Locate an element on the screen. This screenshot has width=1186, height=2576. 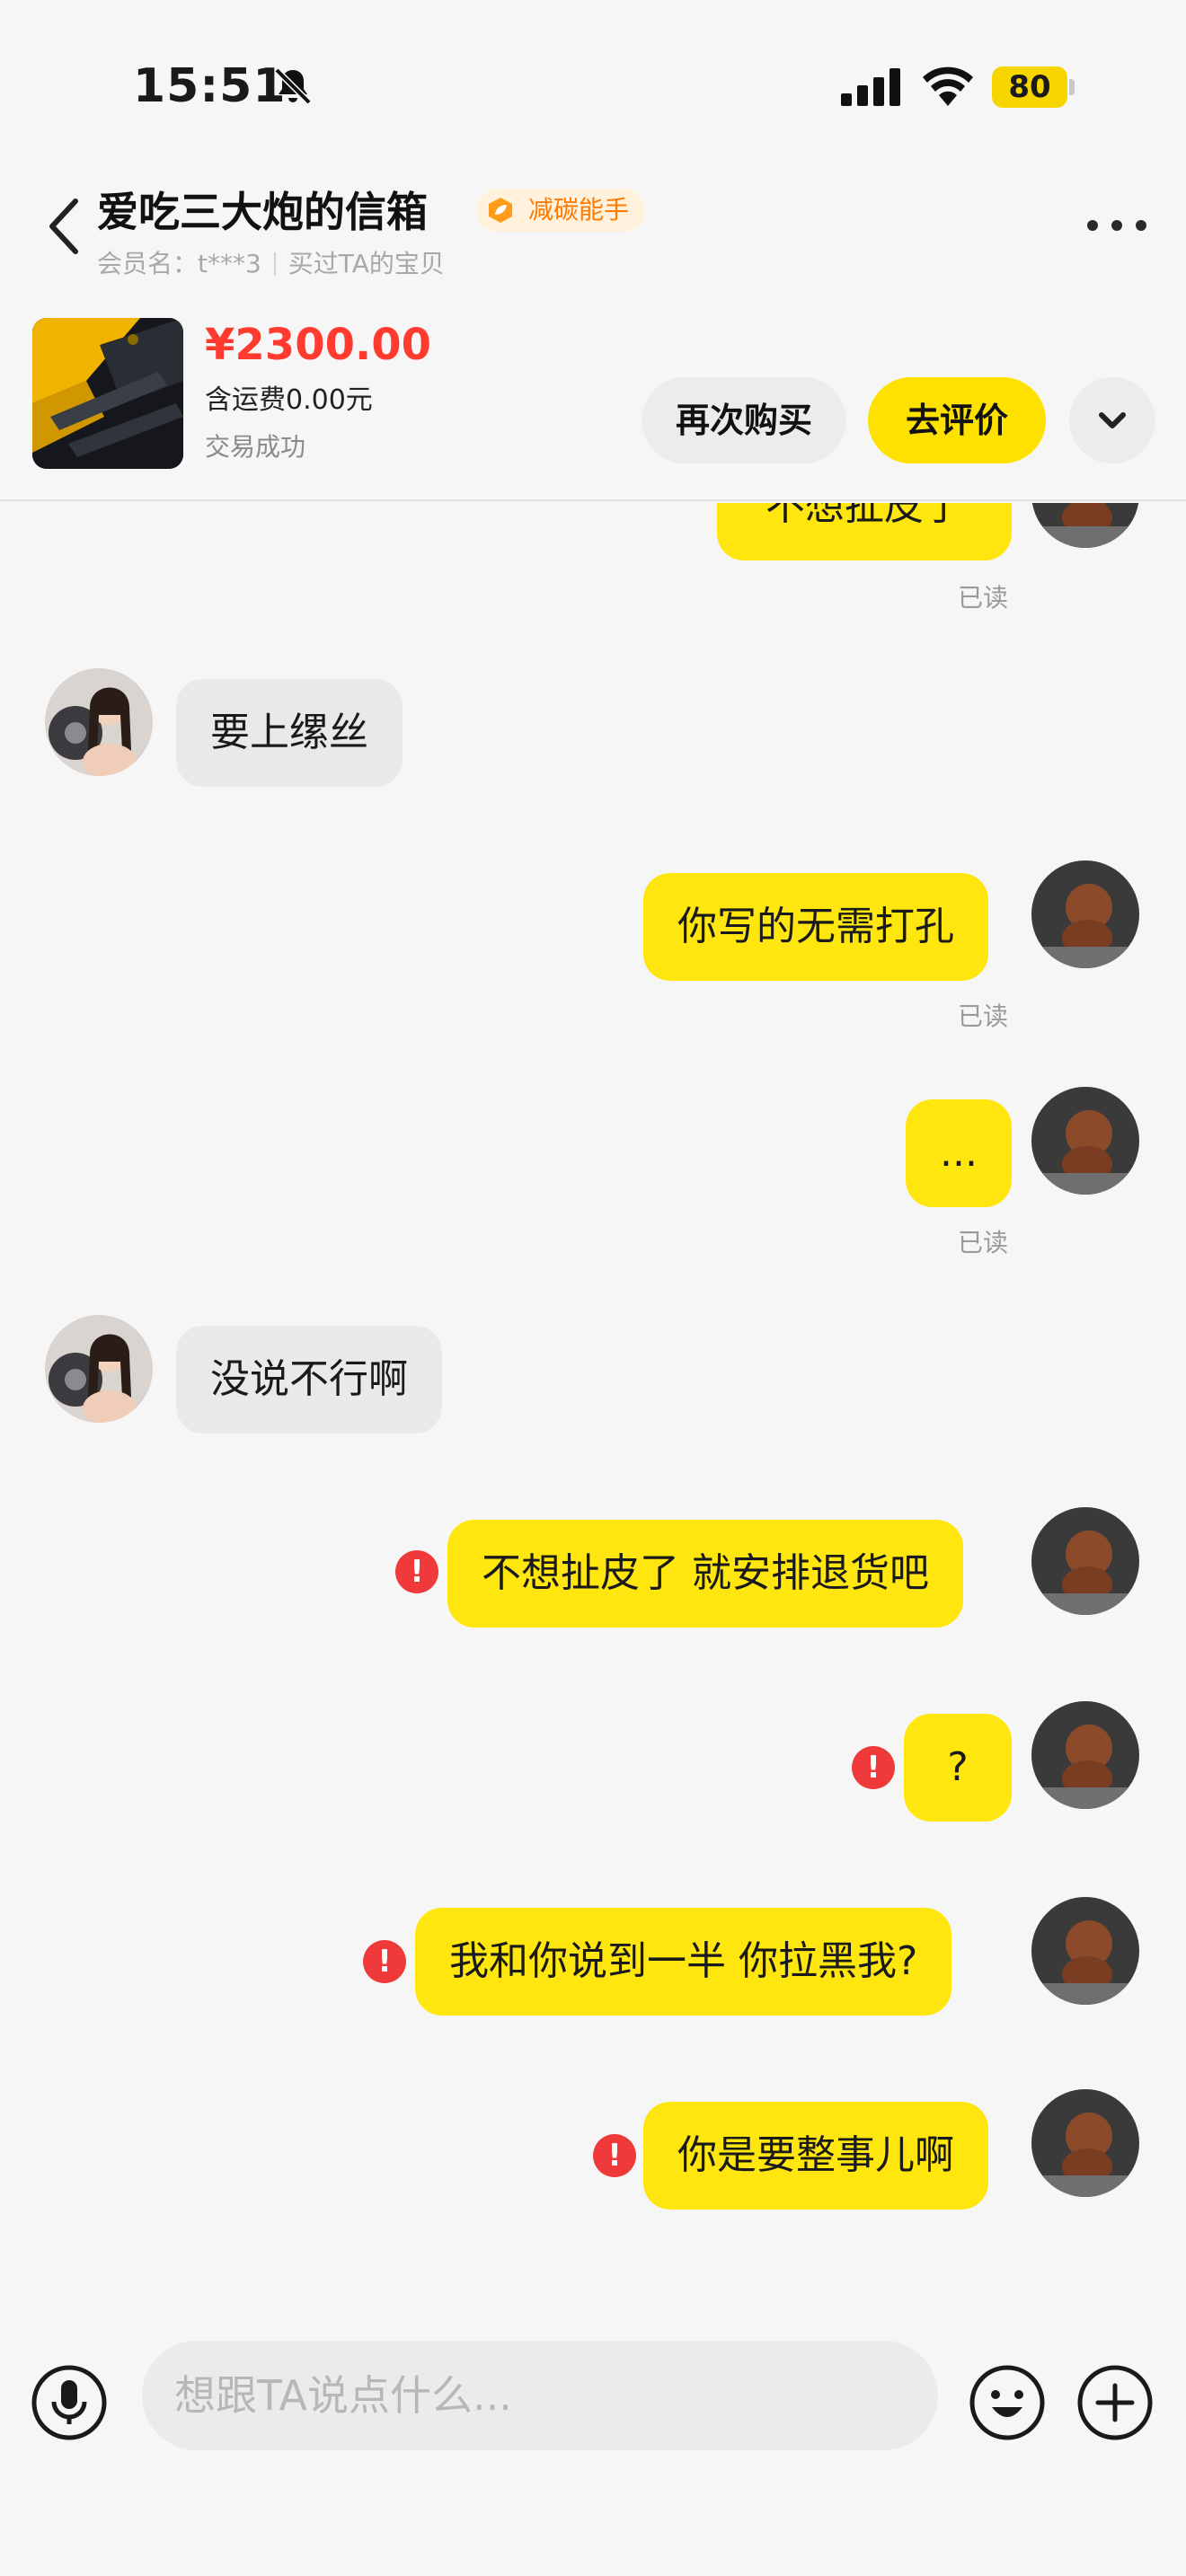
order-price: ¥2300.00 is located at coordinates (318, 345).